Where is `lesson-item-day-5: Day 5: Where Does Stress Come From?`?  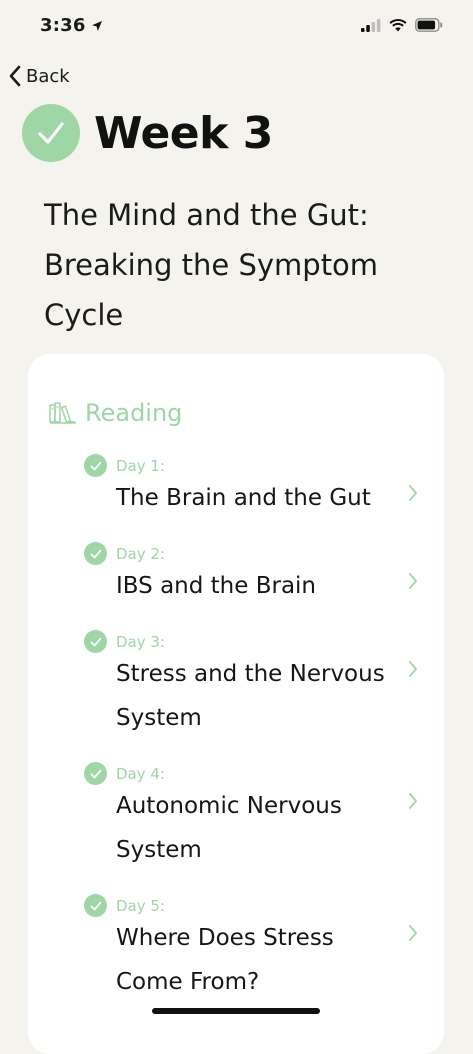
lesson-item-day-5: Day 5: Where Does Stress Come From? is located at coordinates (251, 950).